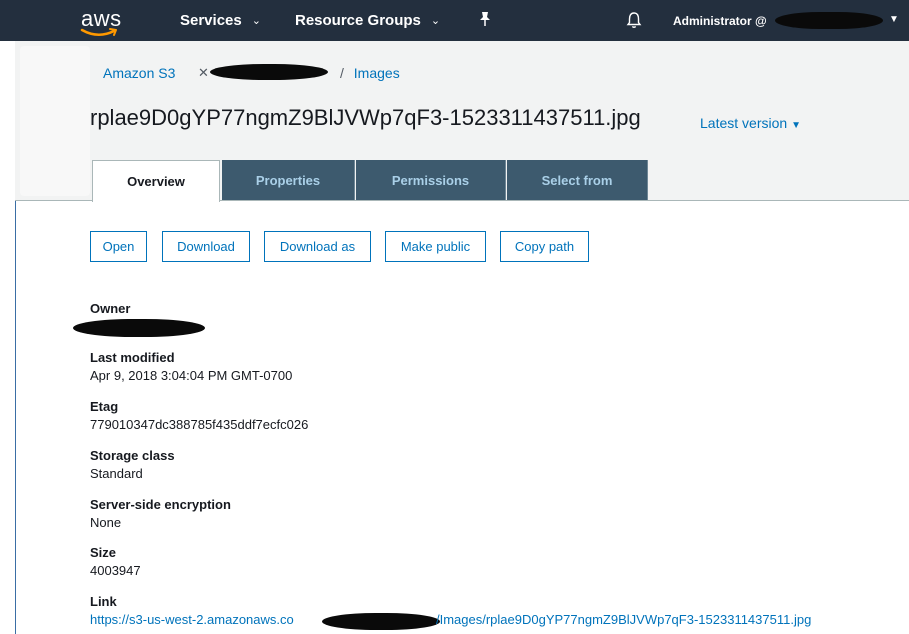 The height and width of the screenshot is (634, 909). I want to click on link-label: Link, so click(103, 601).